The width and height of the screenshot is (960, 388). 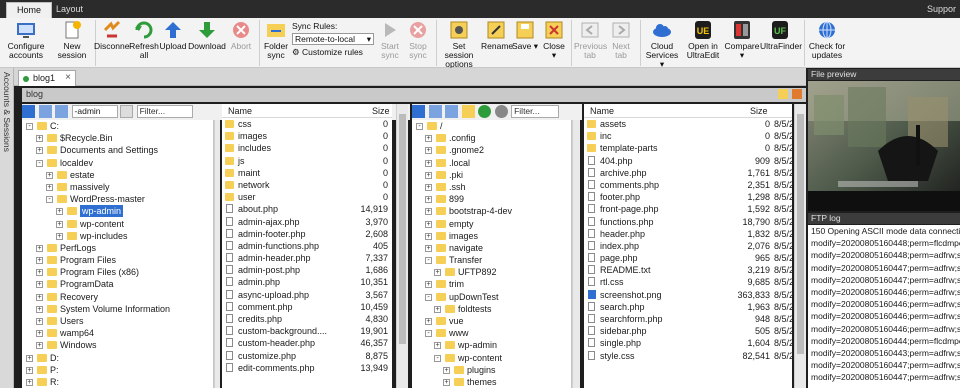 What do you see at coordinates (117, 358) in the screenshot?
I see `tree-node: + D:` at bounding box center [117, 358].